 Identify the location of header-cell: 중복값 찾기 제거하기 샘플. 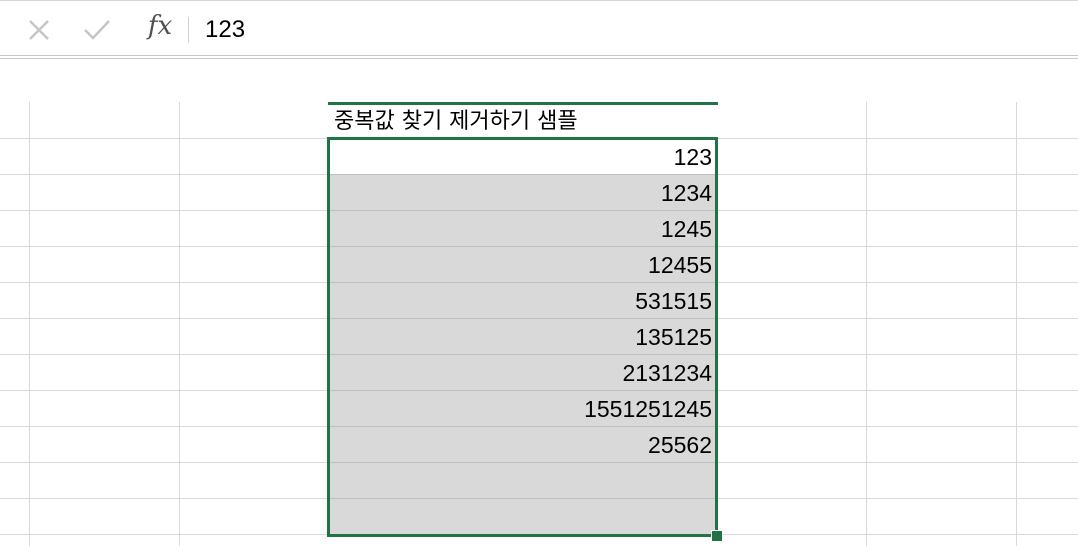
(523, 120).